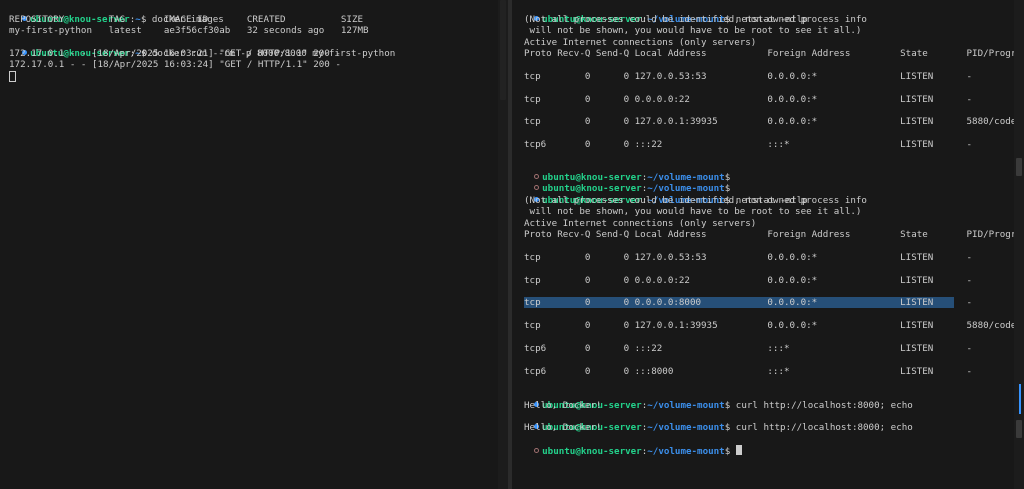 The width and height of the screenshot is (1024, 489). I want to click on table-row-selected: tcp 0 0 0.0.0.0:8000 0.0.0.0:* LISTEN -, so click(748, 302).